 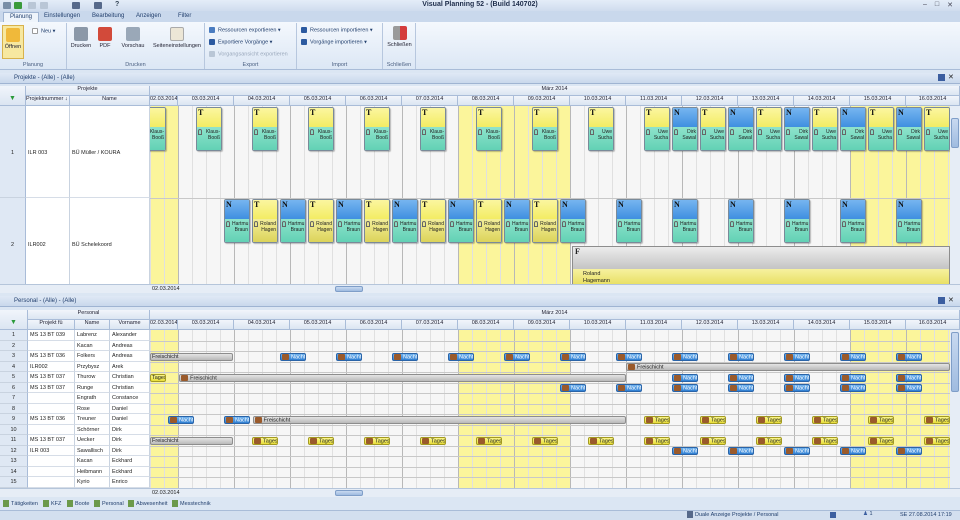 I want to click on close-button: ✕, so click(x=950, y=5).